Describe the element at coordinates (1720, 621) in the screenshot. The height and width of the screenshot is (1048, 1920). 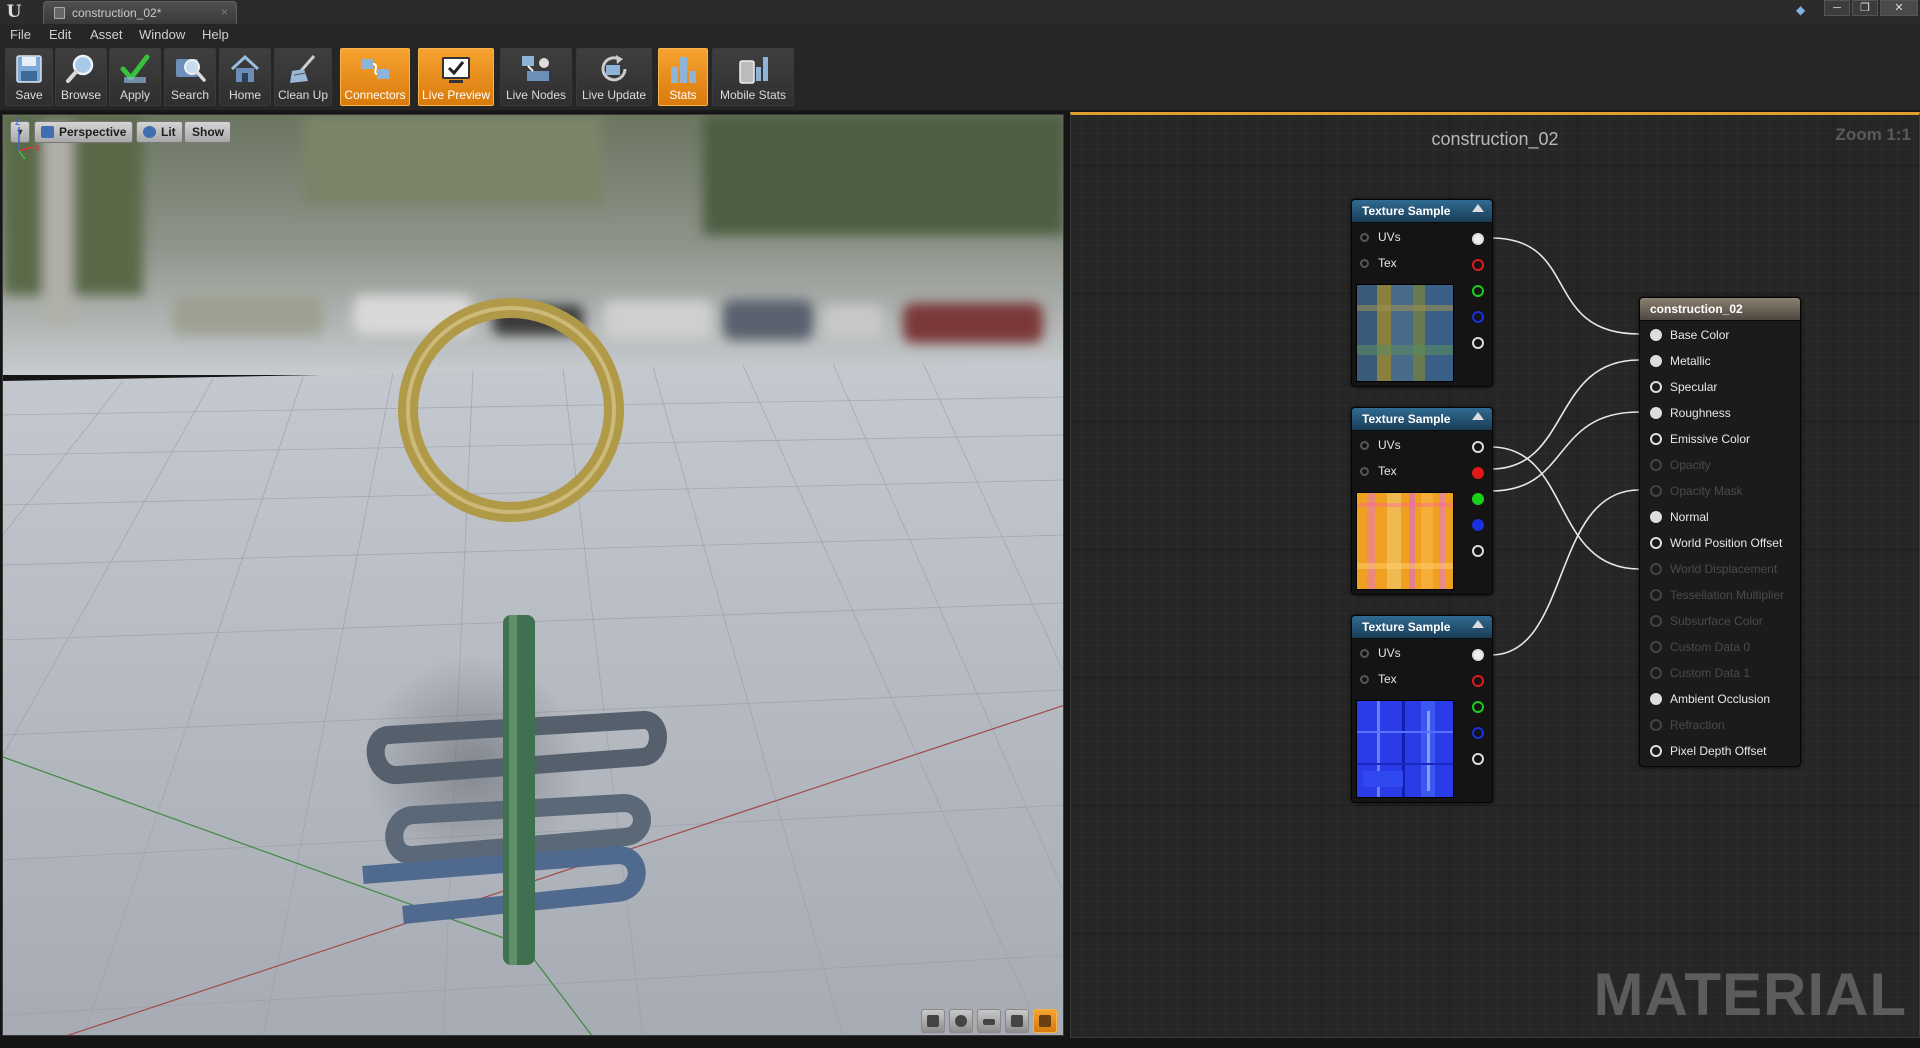
I see `subsurface-color-pin: Subsurface Color` at that location.